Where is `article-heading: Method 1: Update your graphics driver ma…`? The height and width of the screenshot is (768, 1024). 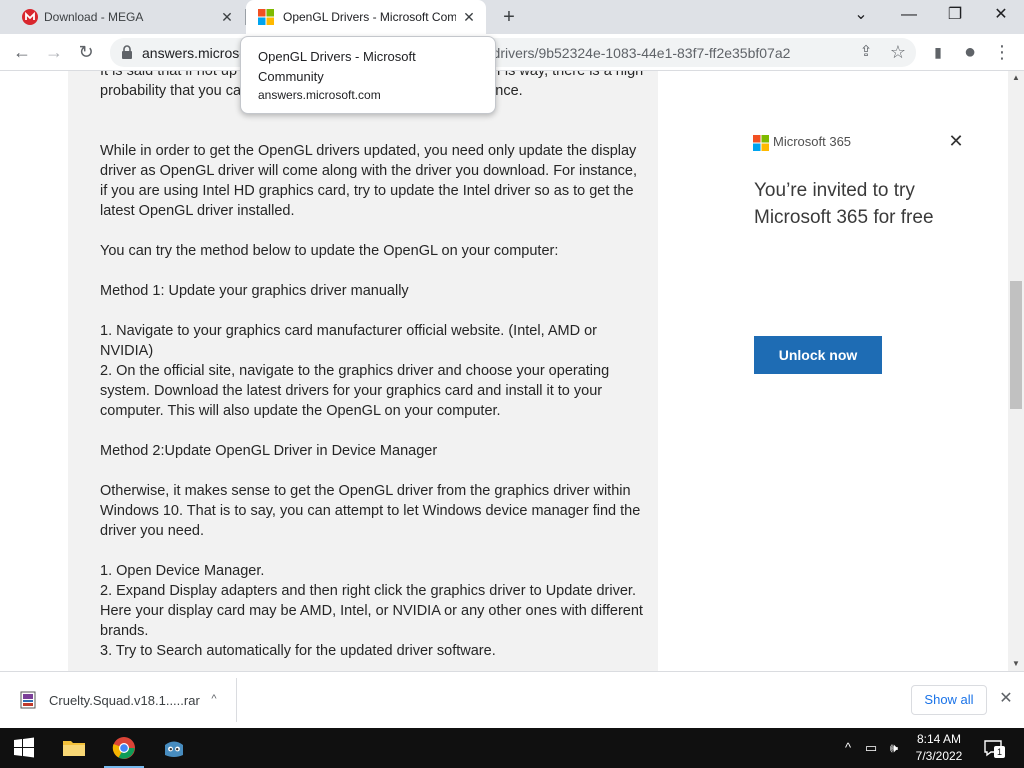
article-heading: Method 1: Update your graphics driver ma… is located at coordinates (254, 291).